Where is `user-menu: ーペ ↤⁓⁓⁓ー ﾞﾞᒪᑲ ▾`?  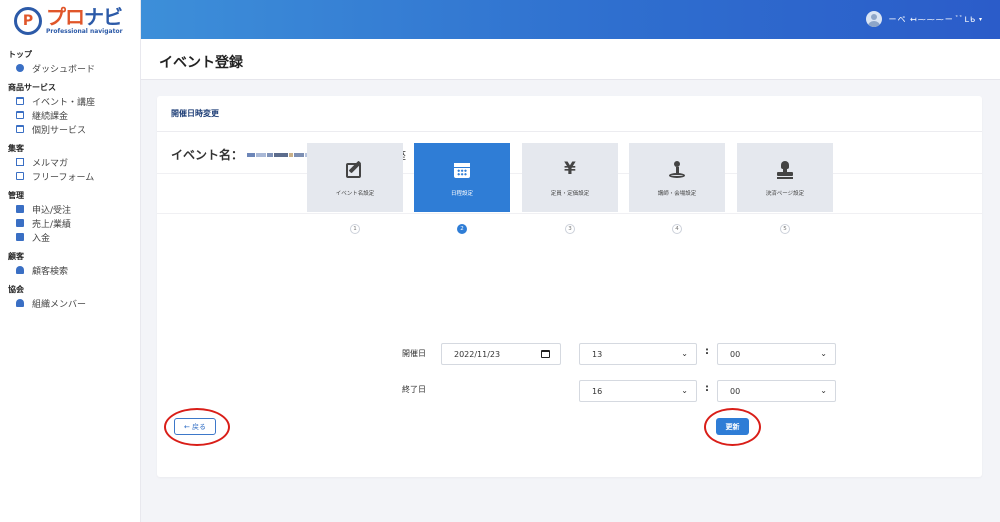 user-menu: ーペ ↤⁓⁓⁓ー ﾞﾞᒪᑲ ▾ is located at coordinates (924, 19).